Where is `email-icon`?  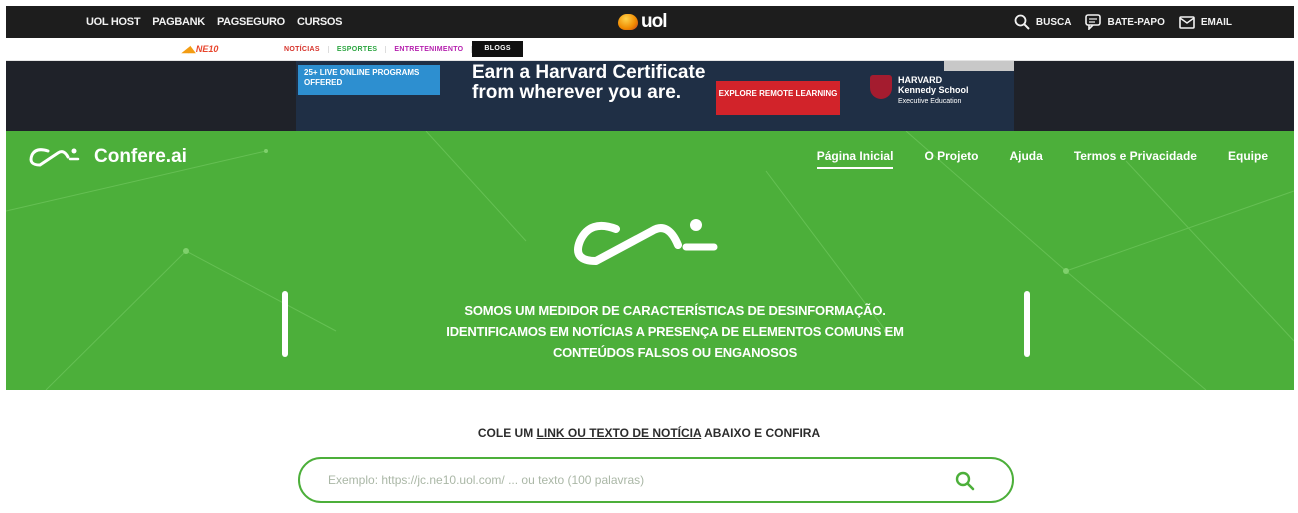 email-icon is located at coordinates (1187, 22).